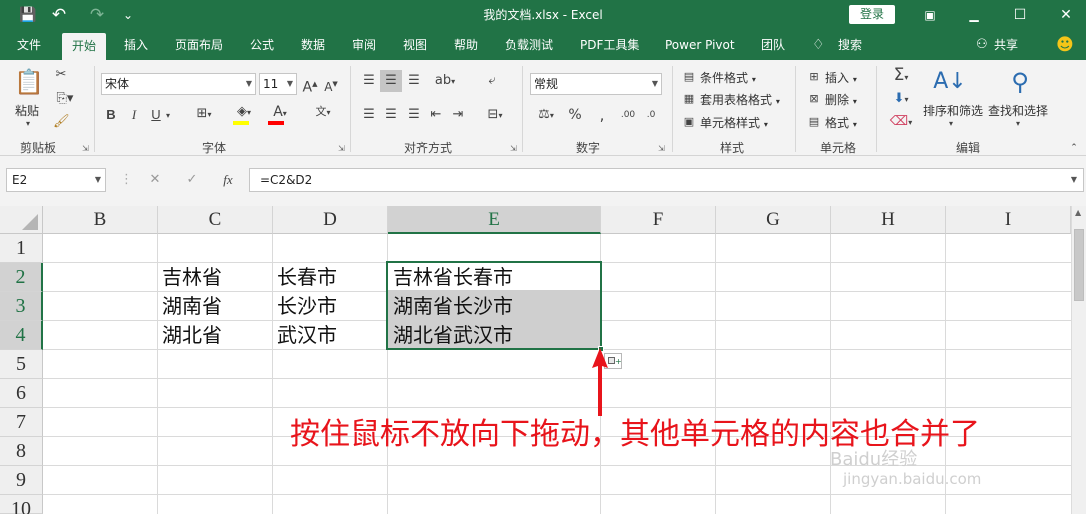  What do you see at coordinates (190, 335) in the screenshot?
I see `cell-c4: 湖北省` at bounding box center [190, 335].